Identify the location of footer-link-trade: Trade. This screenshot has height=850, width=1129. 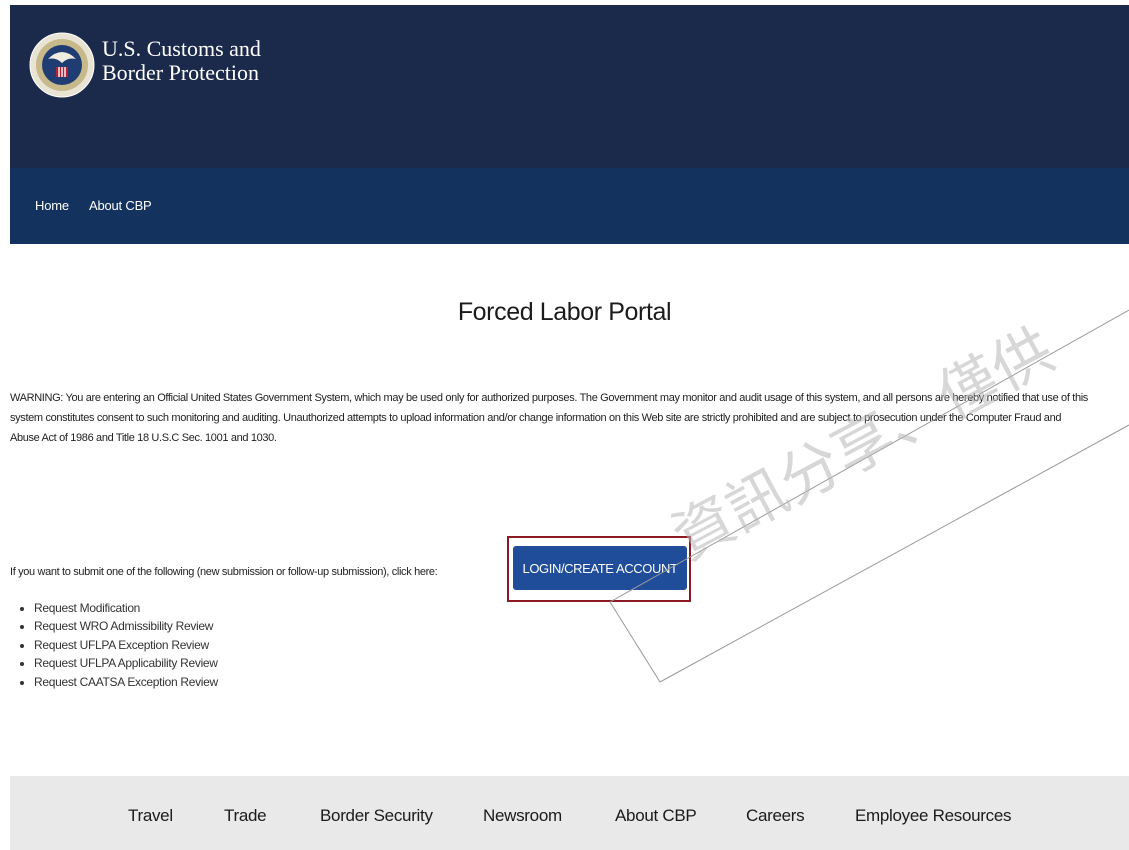
(245, 816).